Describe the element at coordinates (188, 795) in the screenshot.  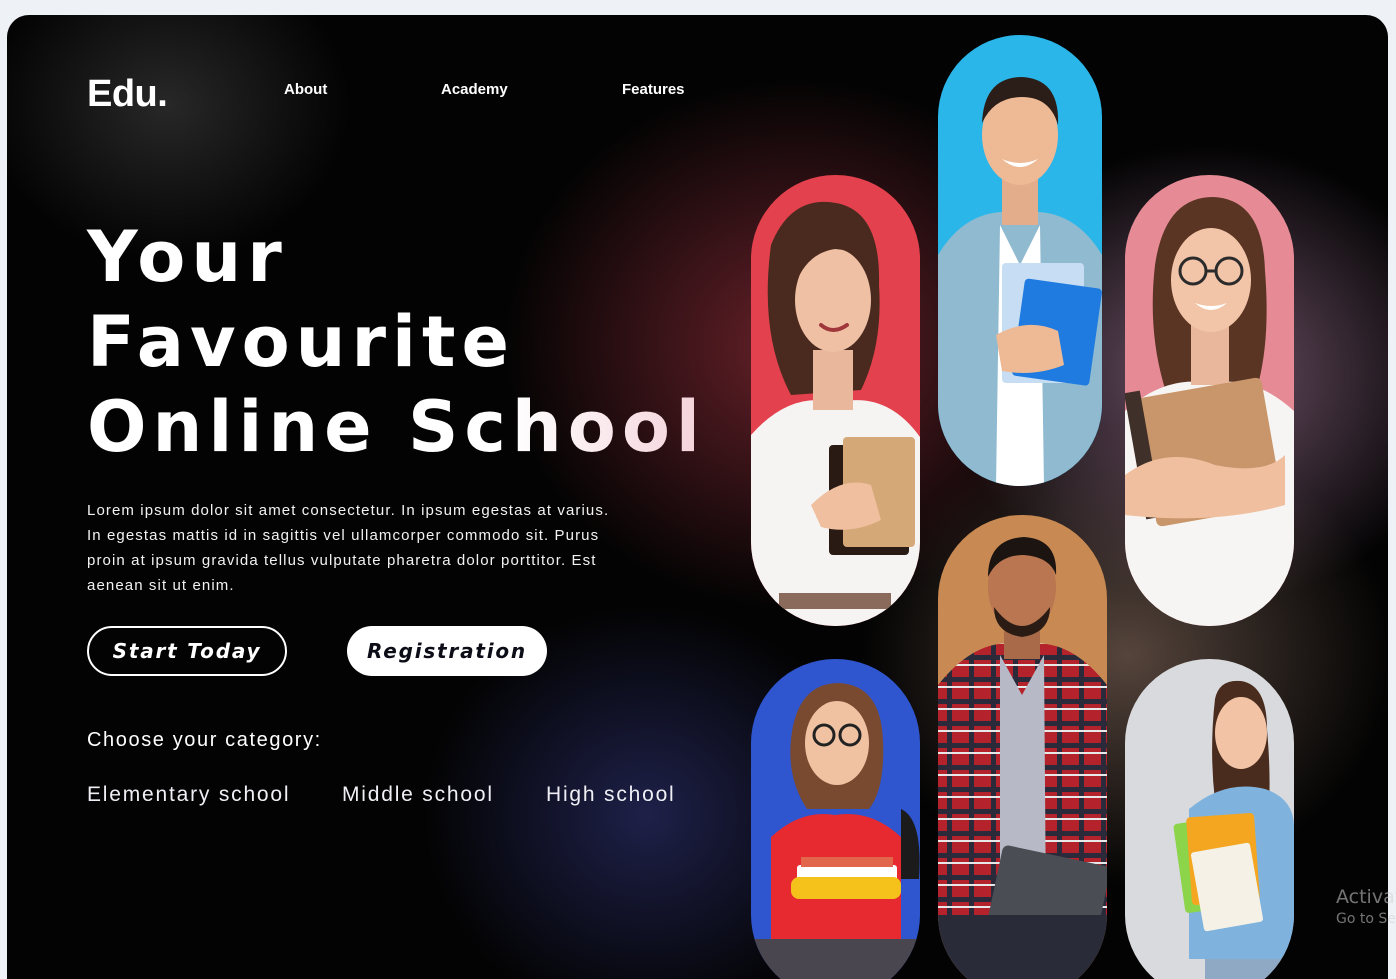
I see `category-elementary: Elementary school` at that location.